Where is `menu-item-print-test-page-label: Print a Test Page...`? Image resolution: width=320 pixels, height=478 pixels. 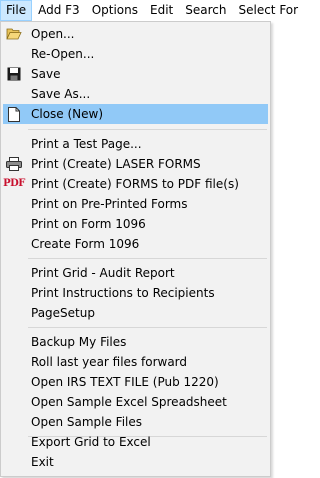 menu-item-print-test-page-label: Print a Test Page... is located at coordinates (86, 144).